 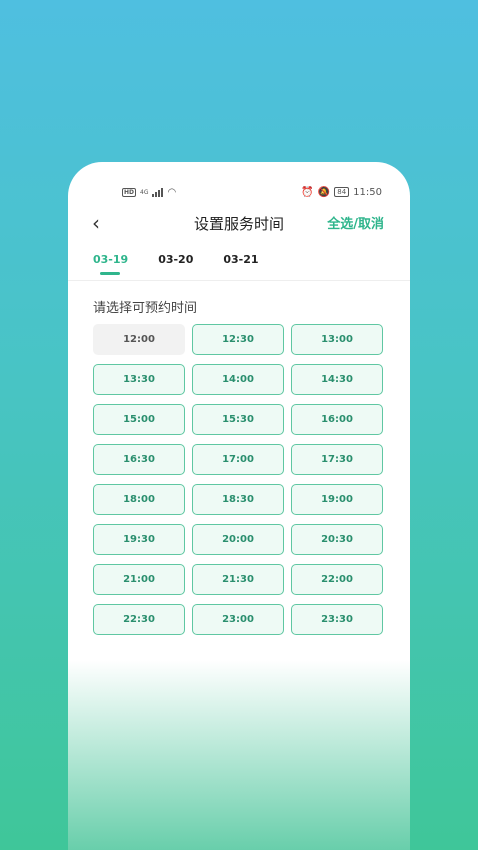 I want to click on time-slot-disabled: 12:00, so click(x=139, y=339).